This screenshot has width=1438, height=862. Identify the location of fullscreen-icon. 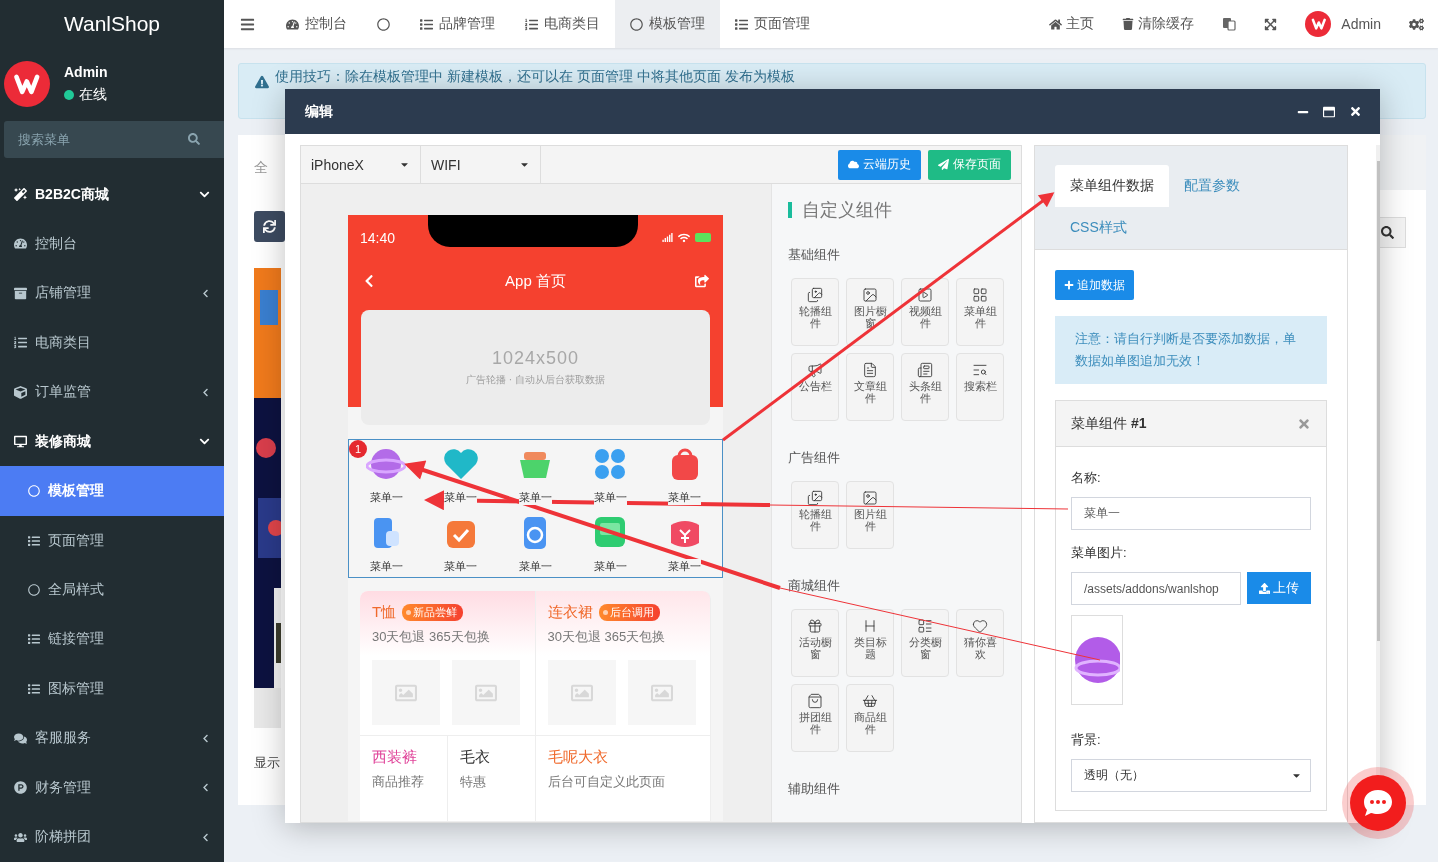
(1271, 24).